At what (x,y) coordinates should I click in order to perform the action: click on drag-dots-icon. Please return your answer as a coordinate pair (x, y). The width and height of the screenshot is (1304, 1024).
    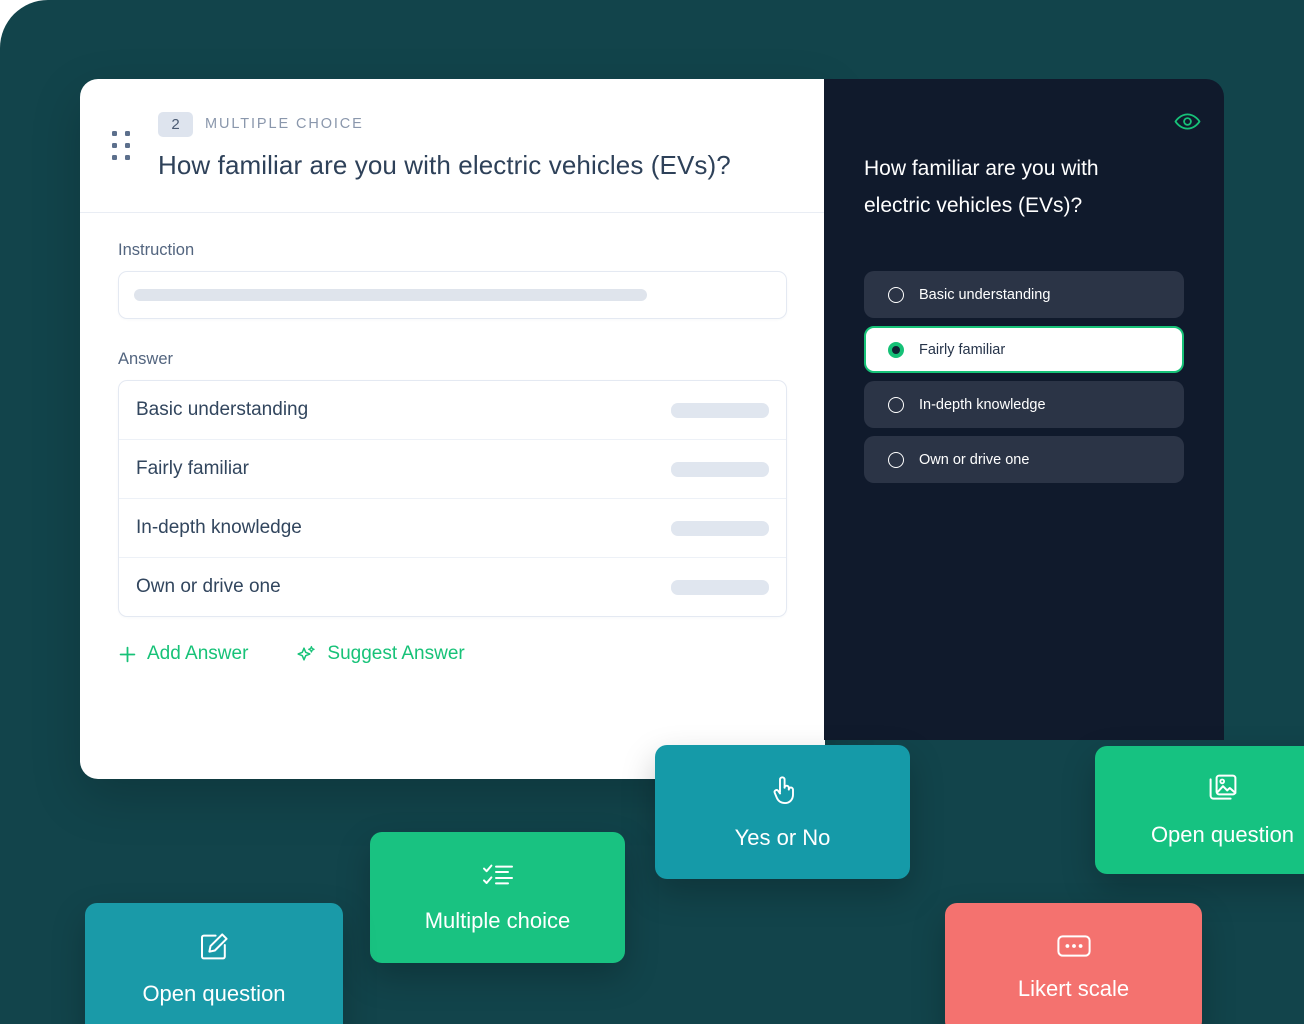
    Looking at the image, I should click on (121, 148).